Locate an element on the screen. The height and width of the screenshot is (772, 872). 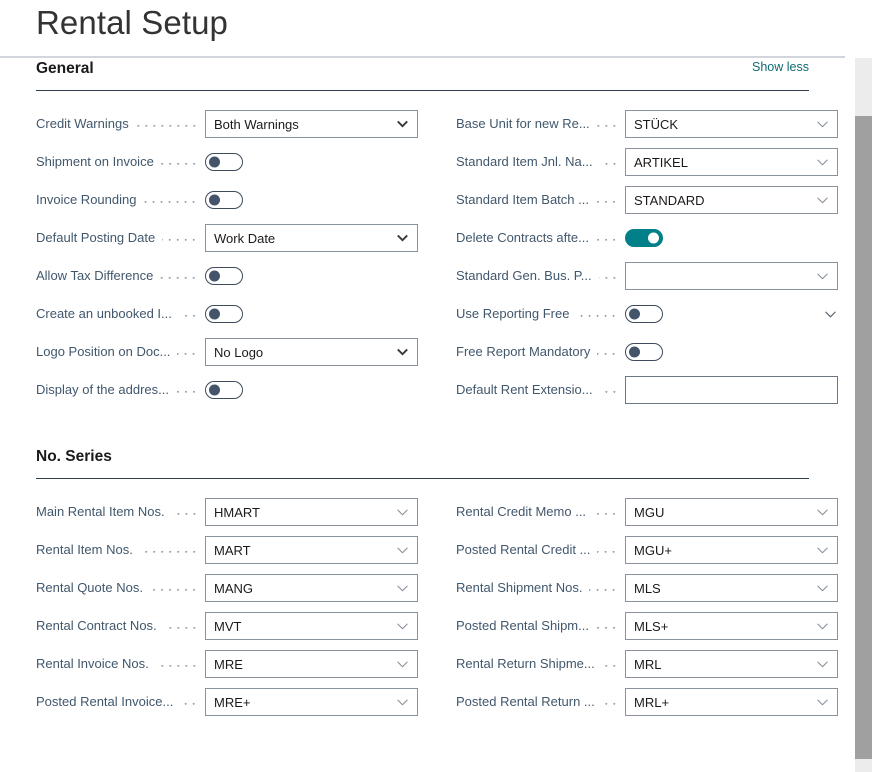
field-row: Free Report Mandatory is located at coordinates (647, 352).